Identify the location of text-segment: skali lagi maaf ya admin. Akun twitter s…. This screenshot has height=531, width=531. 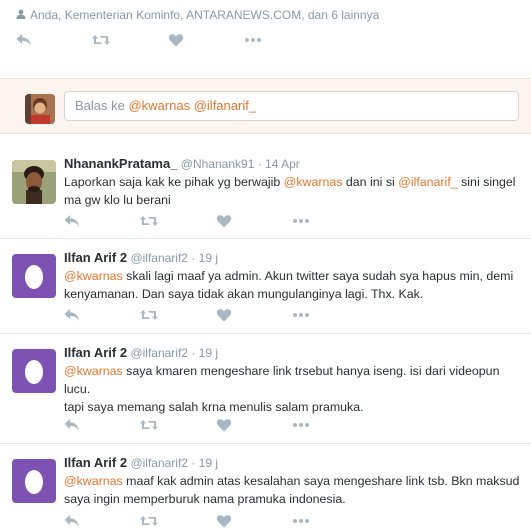
(289, 285).